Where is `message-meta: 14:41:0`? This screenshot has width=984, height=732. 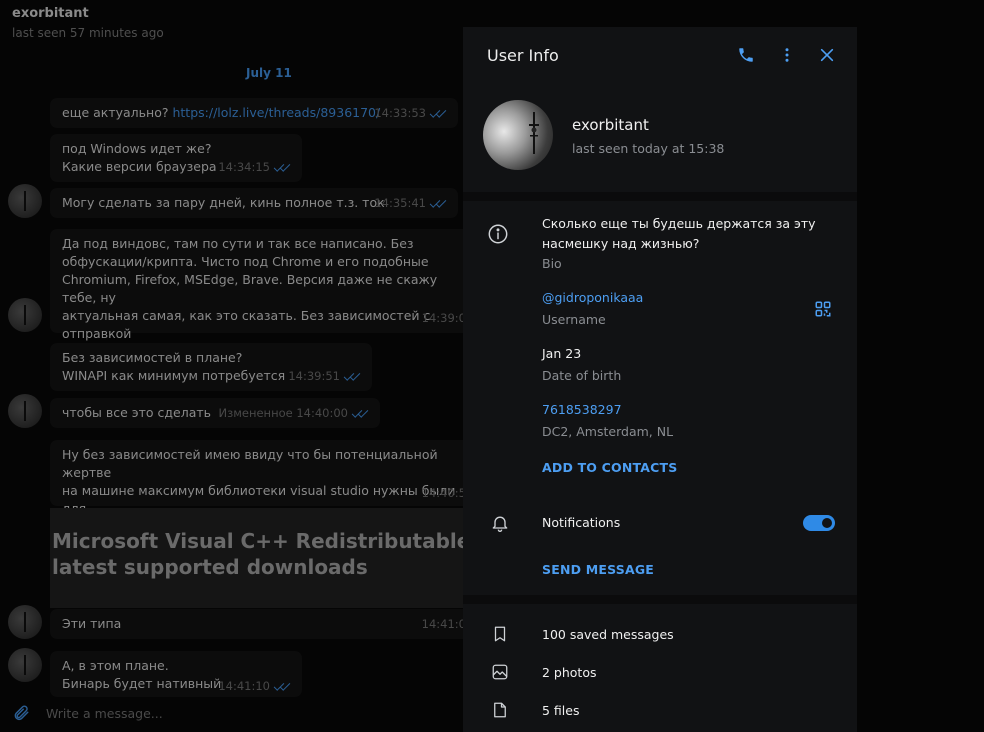 message-meta: 14:41:0 is located at coordinates (444, 624).